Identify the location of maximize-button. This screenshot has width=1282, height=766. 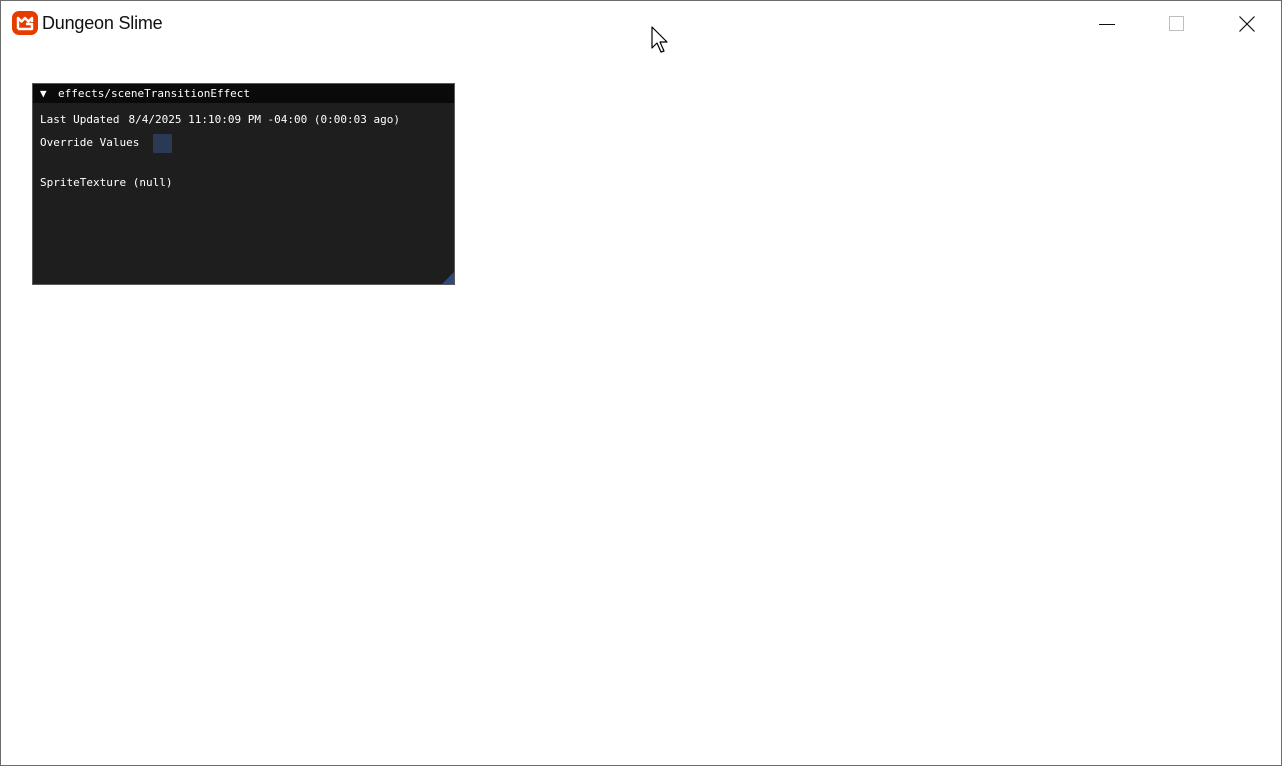
(1176, 24).